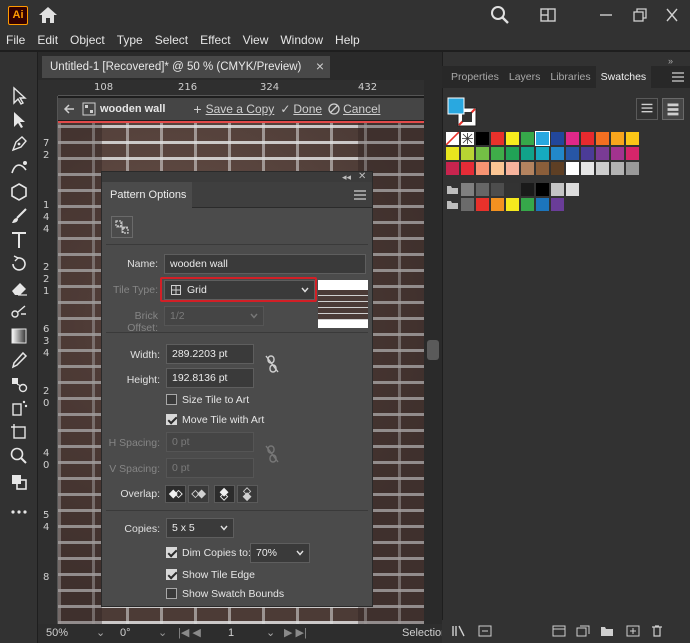 This screenshot has width=690, height=643. What do you see at coordinates (19, 96) in the screenshot?
I see `selection-tool-icon` at bounding box center [19, 96].